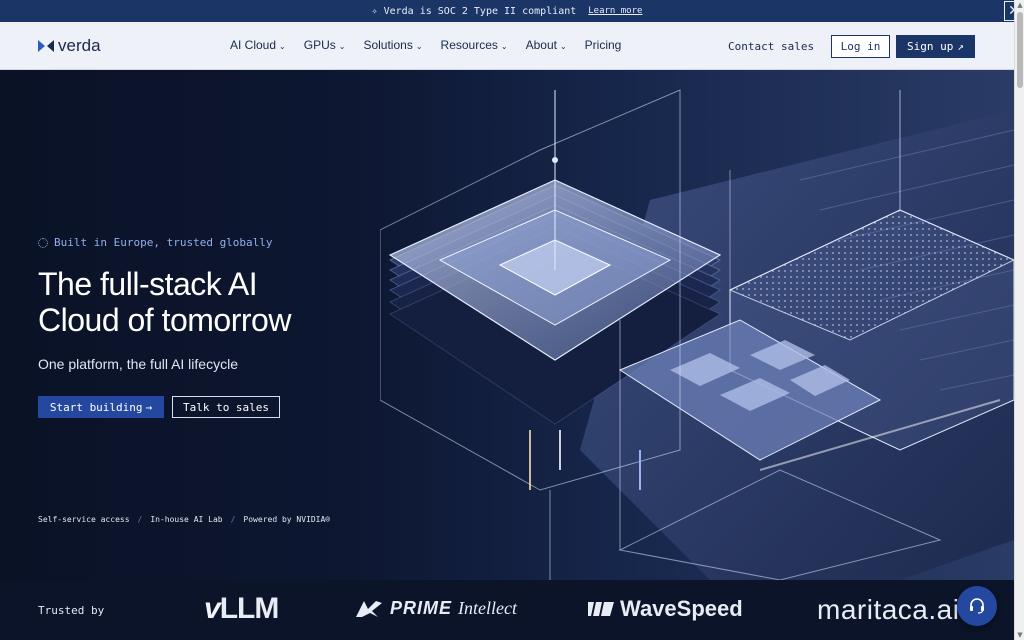 This screenshot has height=640, width=1024. What do you see at coordinates (84, 519) in the screenshot?
I see `feature-item: Self-service access` at bounding box center [84, 519].